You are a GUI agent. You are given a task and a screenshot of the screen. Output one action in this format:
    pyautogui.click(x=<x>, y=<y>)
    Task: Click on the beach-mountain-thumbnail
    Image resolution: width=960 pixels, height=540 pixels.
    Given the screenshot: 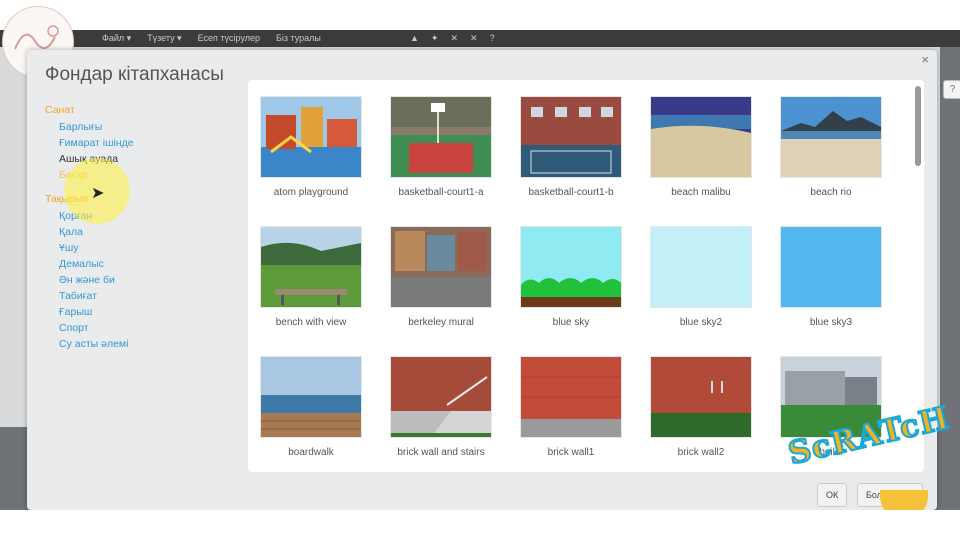 What is the action you would take?
    pyautogui.click(x=831, y=137)
    